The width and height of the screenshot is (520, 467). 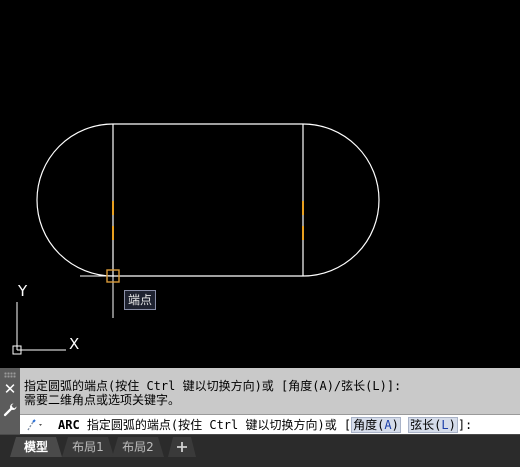 What do you see at coordinates (102, 400) in the screenshot?
I see `history-line-2: 需要二维角点或选项关键字。` at bounding box center [102, 400].